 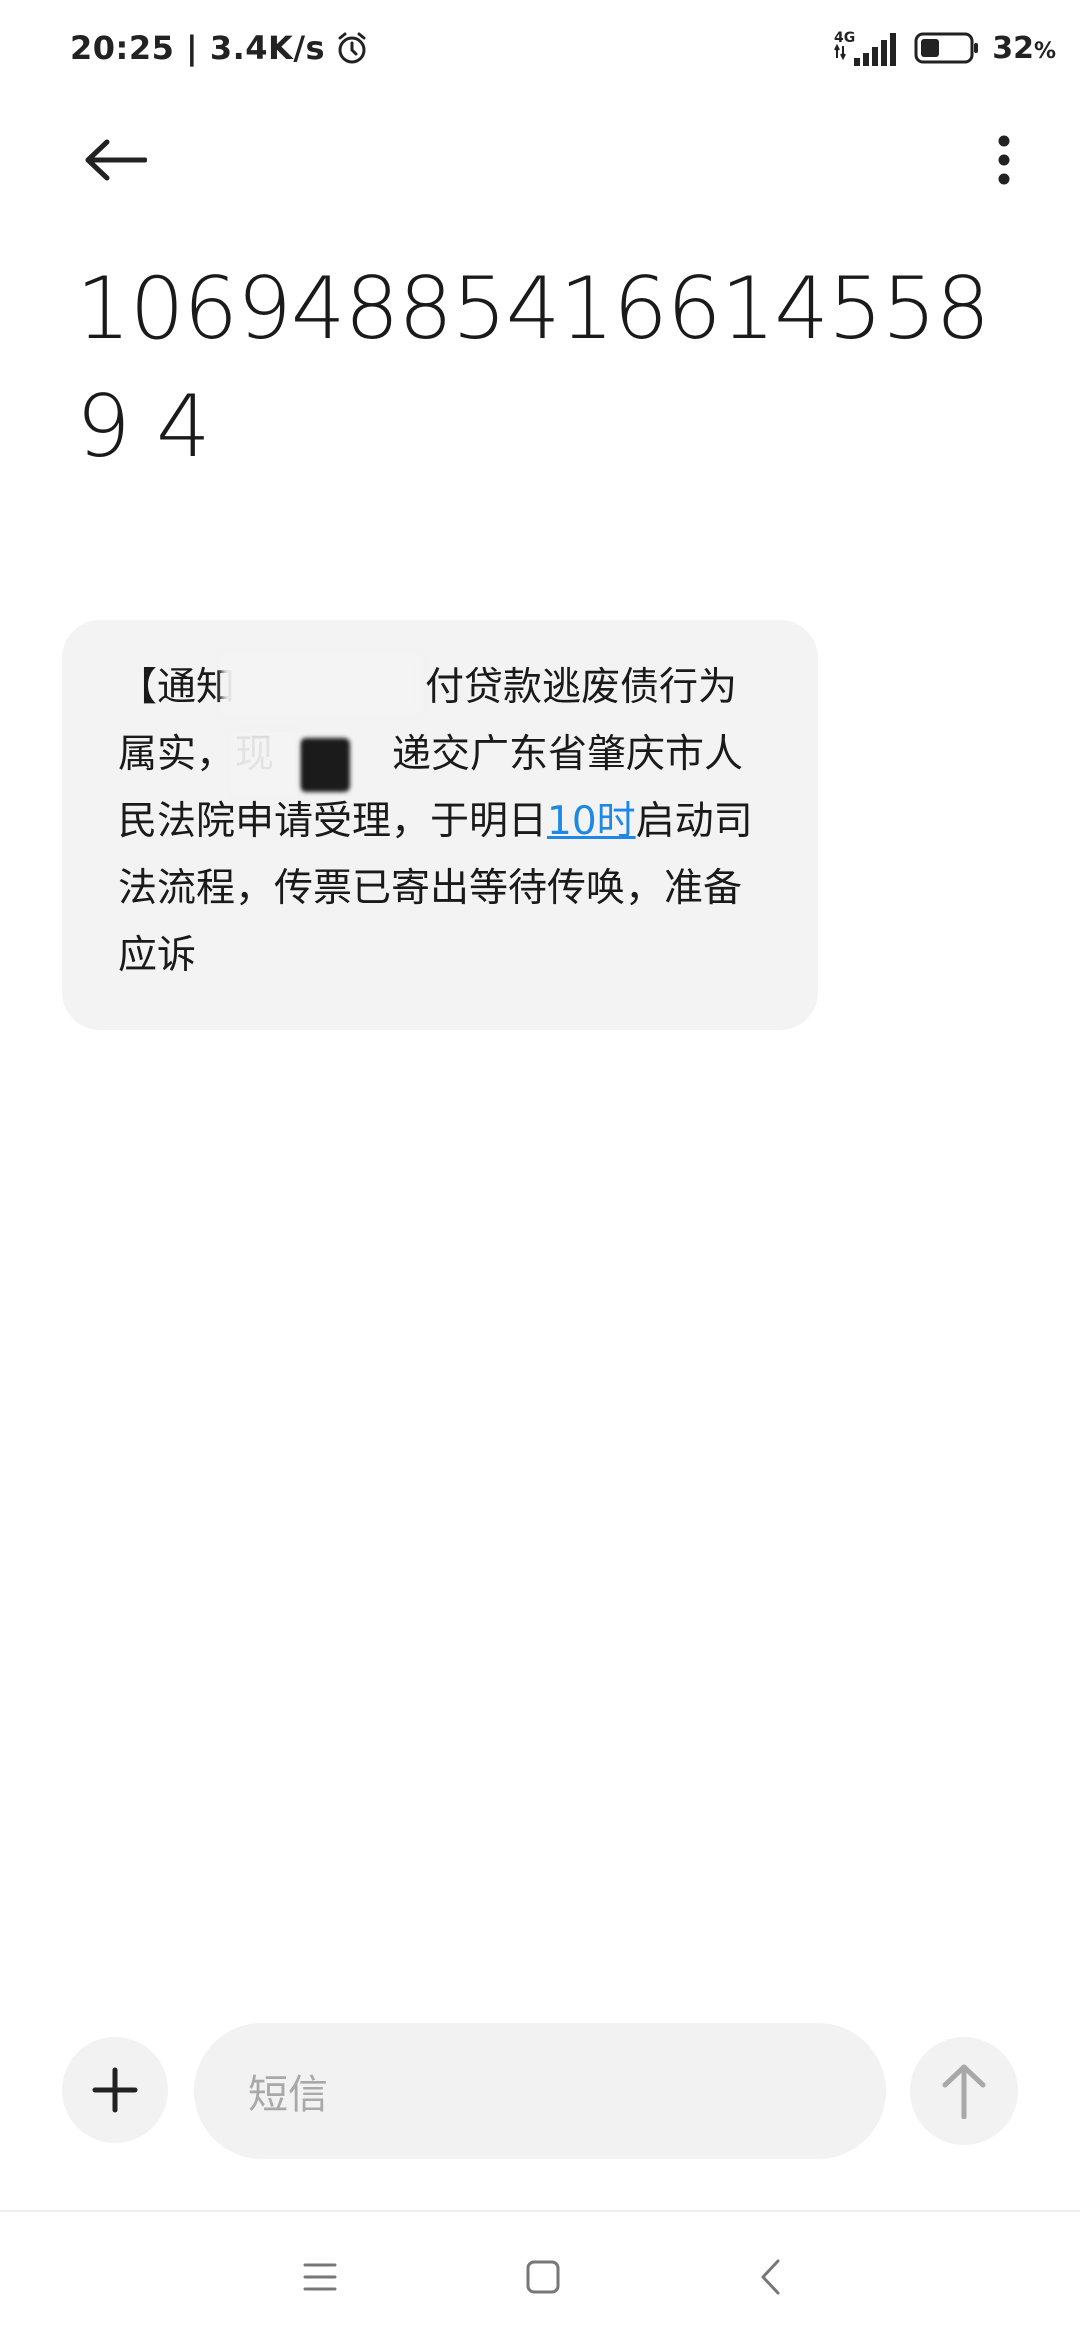 I want to click on battery-unit: %, so click(x=1044, y=51).